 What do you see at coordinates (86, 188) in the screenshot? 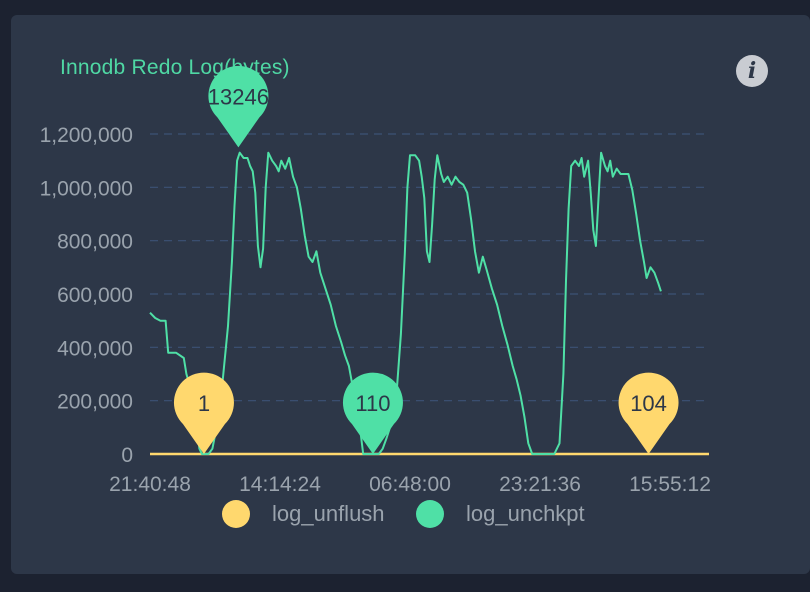
I see `y-tick-label: 1,000,000` at bounding box center [86, 188].